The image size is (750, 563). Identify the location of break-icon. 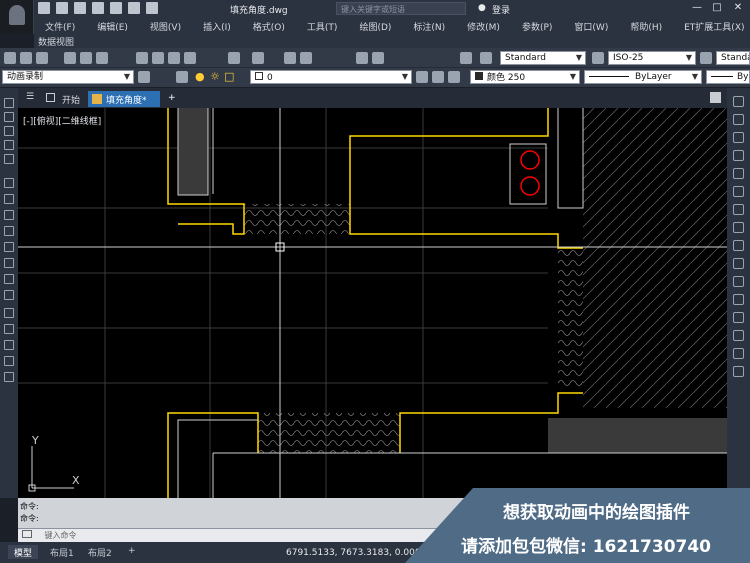
(9, 279).